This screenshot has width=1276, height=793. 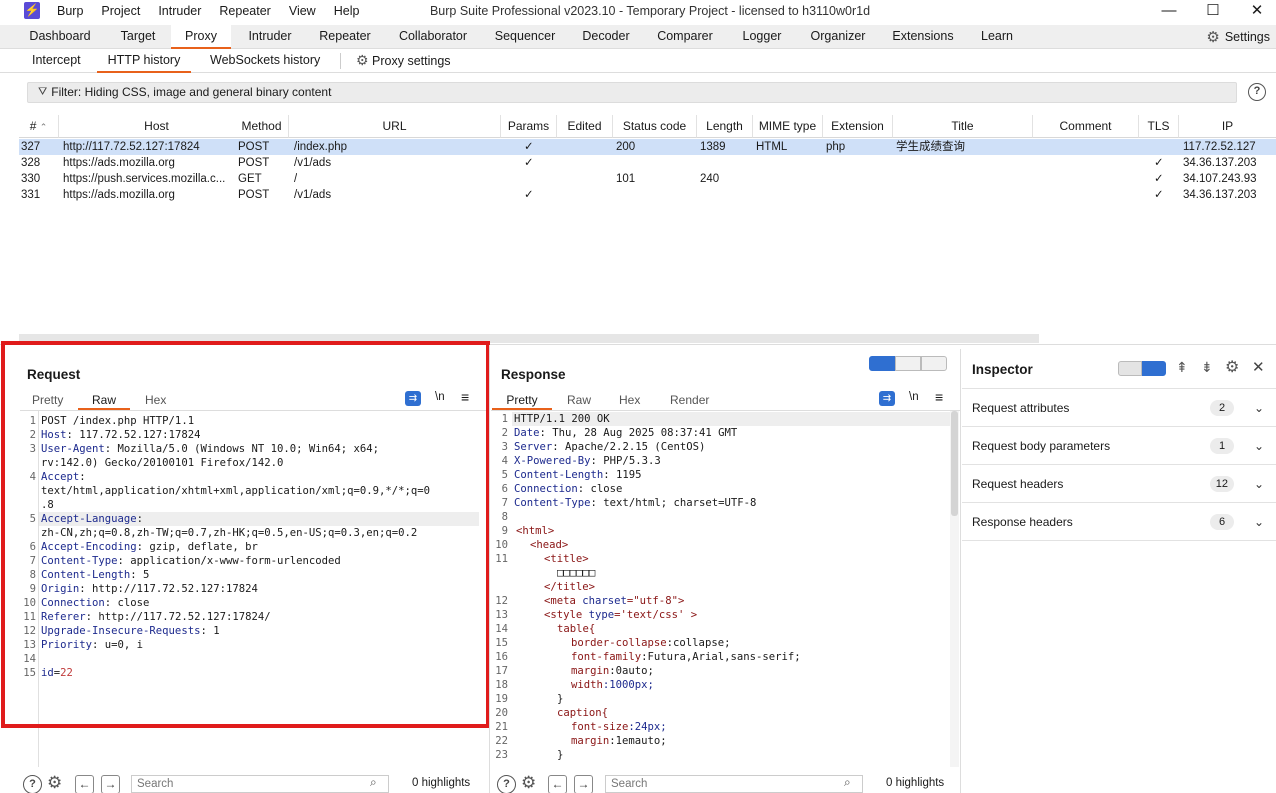 I want to click on inspector-section-request-attributes: Request attributes 2 ⌄, so click(x=1119, y=408).